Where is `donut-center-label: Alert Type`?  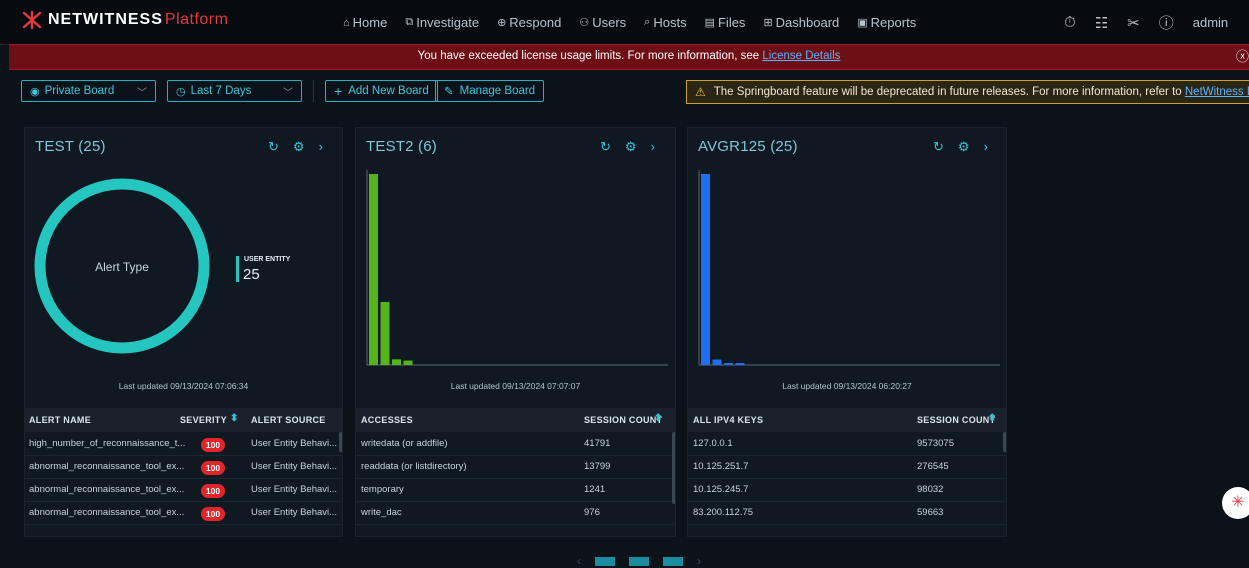 donut-center-label: Alert Type is located at coordinates (122, 267).